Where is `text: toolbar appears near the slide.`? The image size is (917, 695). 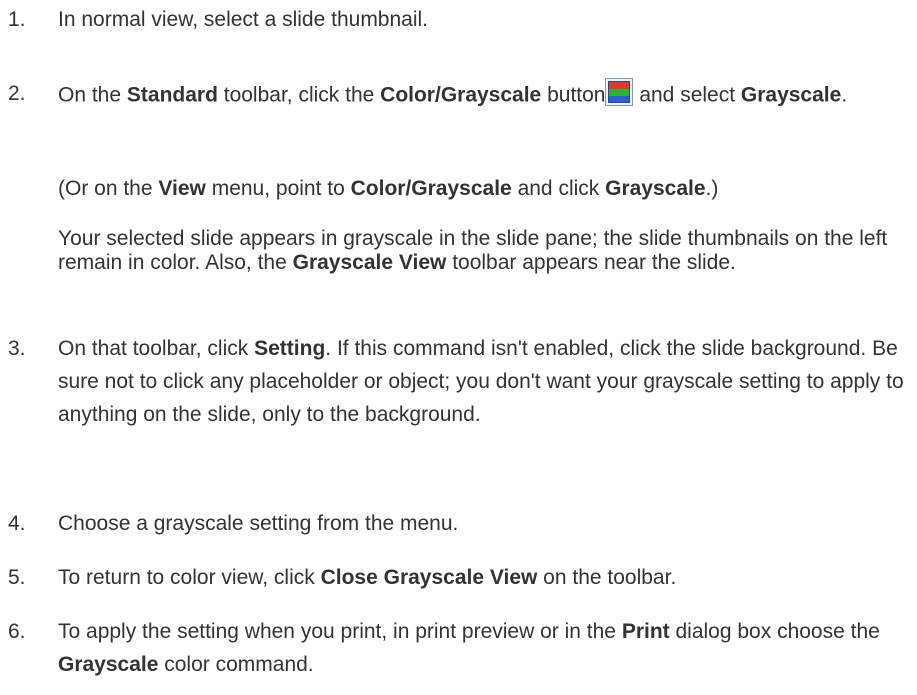 text: toolbar appears near the slide. is located at coordinates (591, 262).